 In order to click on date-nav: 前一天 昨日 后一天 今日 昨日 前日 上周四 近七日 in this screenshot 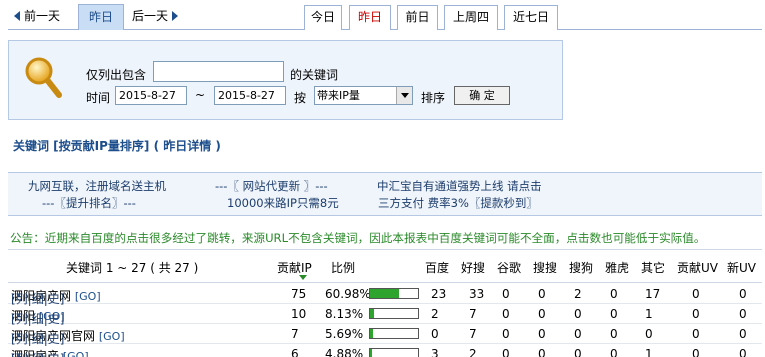, I will do `click(385, 15)`.